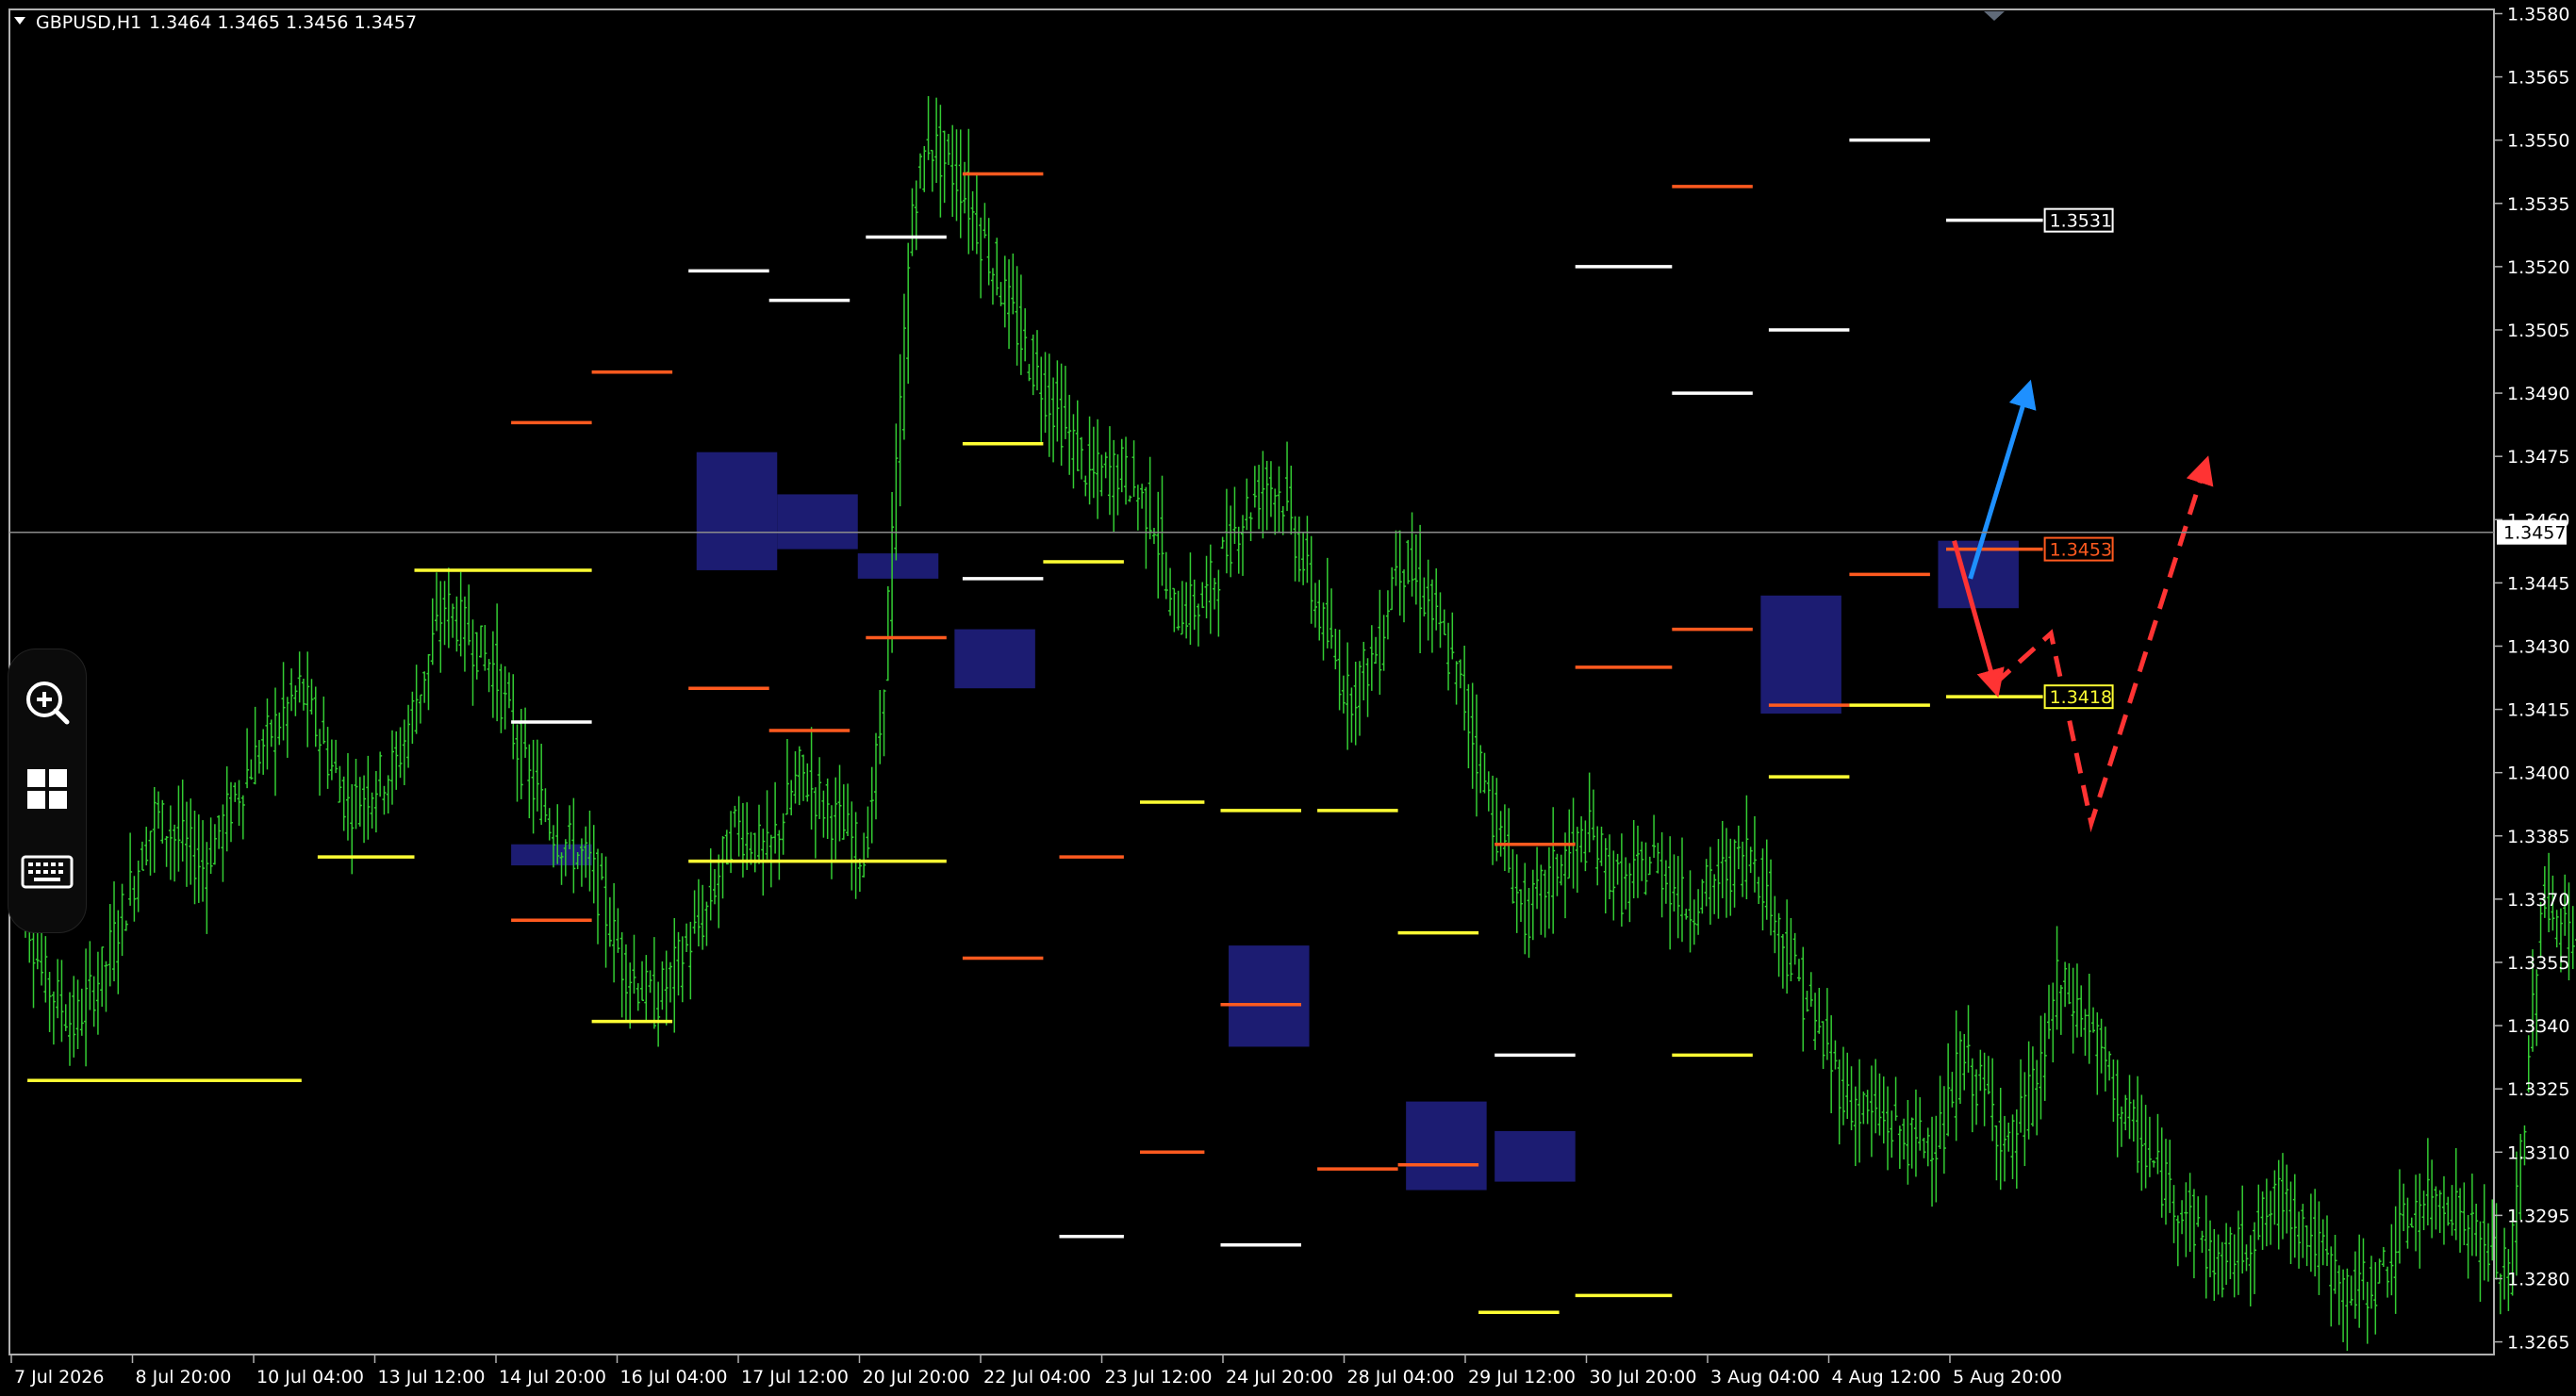 Image resolution: width=2576 pixels, height=1396 pixels. Describe the element at coordinates (916, 1377) in the screenshot. I see `x-tick-label: 20 Jul 20:00` at that location.